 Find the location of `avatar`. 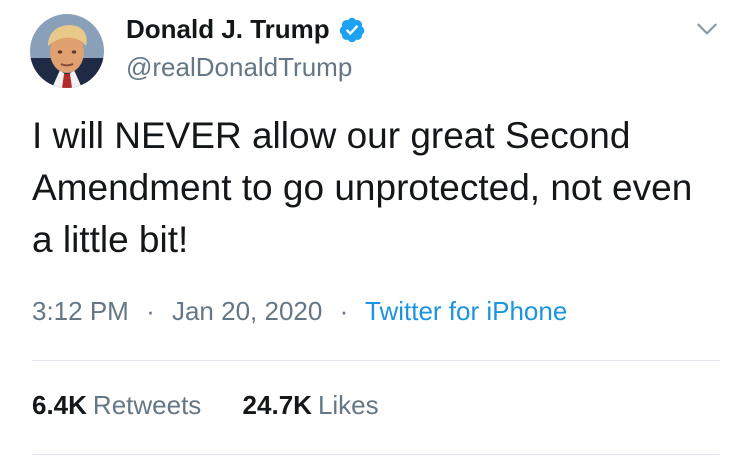

avatar is located at coordinates (67, 51).